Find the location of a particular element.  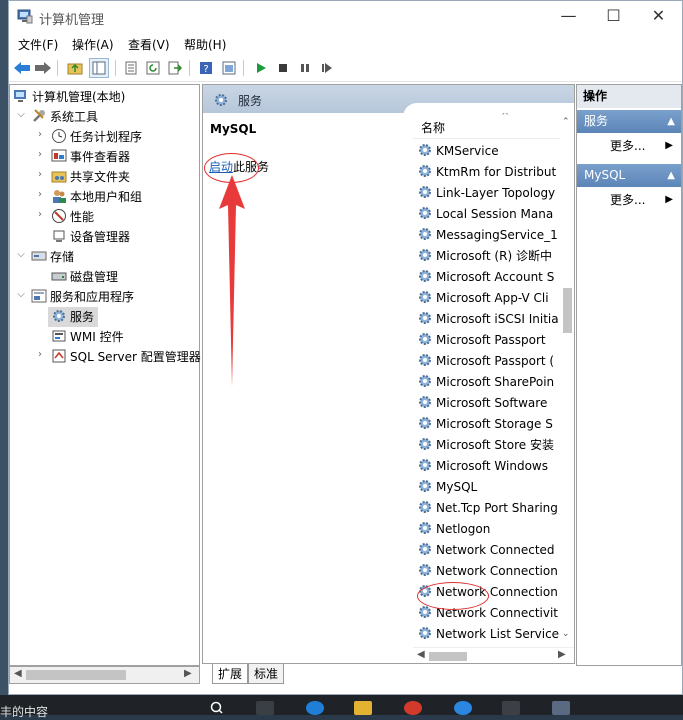

tree-item-services-selected: 服务 is located at coordinates (73, 317).